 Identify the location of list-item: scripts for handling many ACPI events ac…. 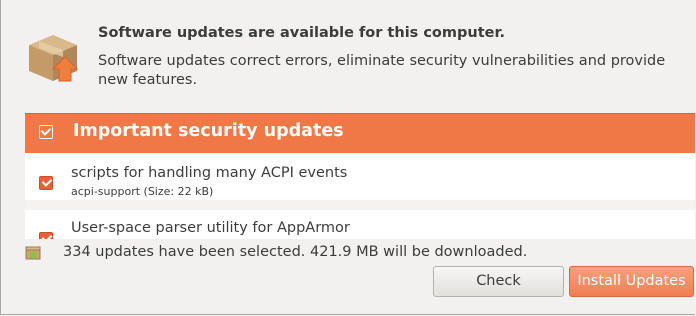
(360, 177).